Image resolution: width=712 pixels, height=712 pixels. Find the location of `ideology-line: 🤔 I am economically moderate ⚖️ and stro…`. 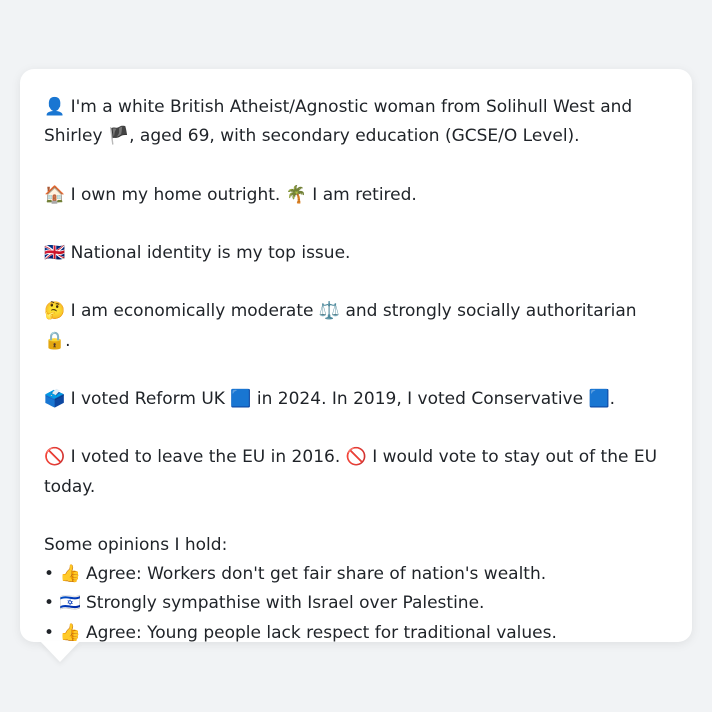

ideology-line: 🤔 I am economically moderate ⚖️ and stro… is located at coordinates (356, 326).